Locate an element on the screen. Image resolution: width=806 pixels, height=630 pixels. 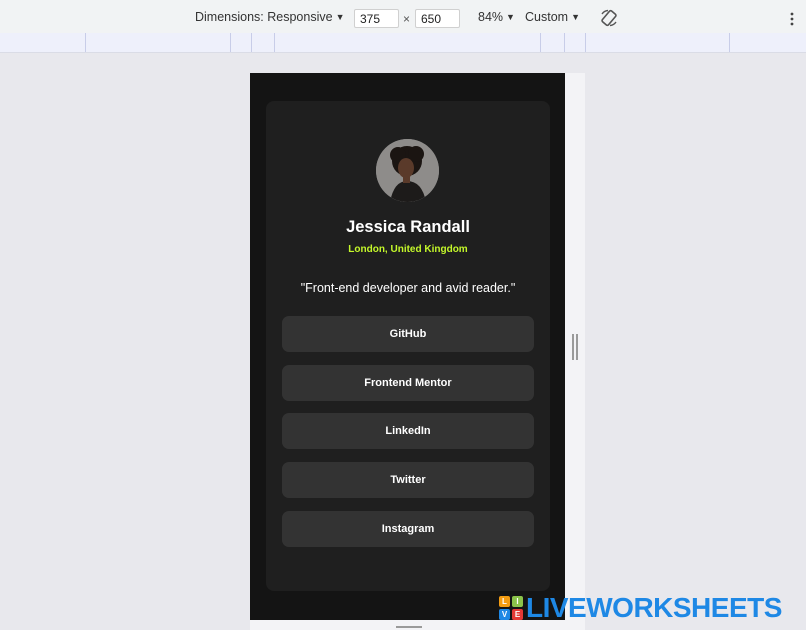
liveworksheets-logo-icon: L I V E is located at coordinates (511, 608).